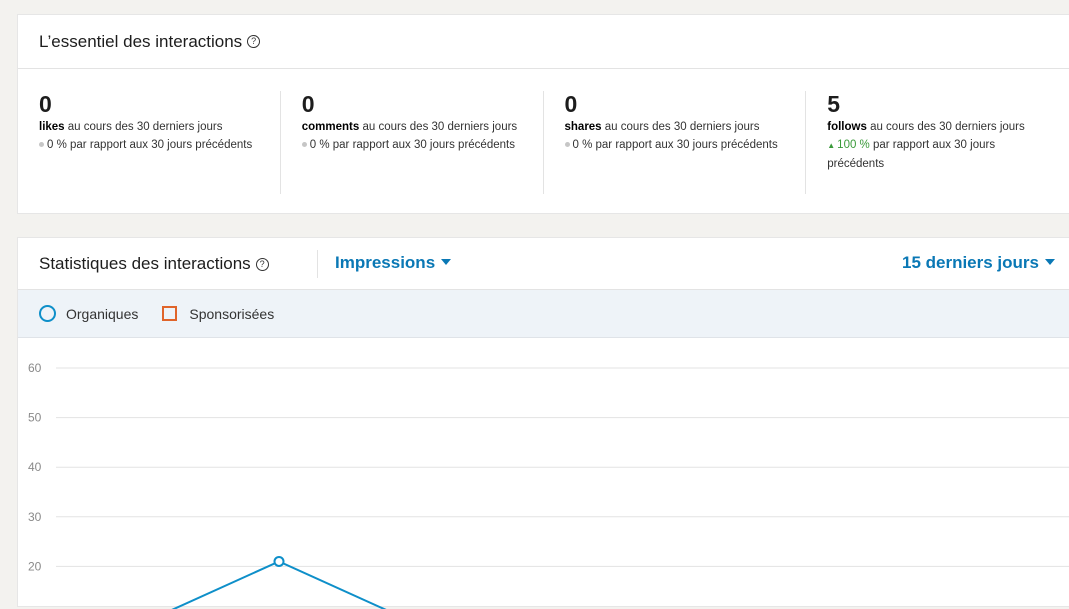 The width and height of the screenshot is (1069, 609). Describe the element at coordinates (543, 42) in the screenshot. I see `highlights-header: L’essentiel des interactions ?` at that location.